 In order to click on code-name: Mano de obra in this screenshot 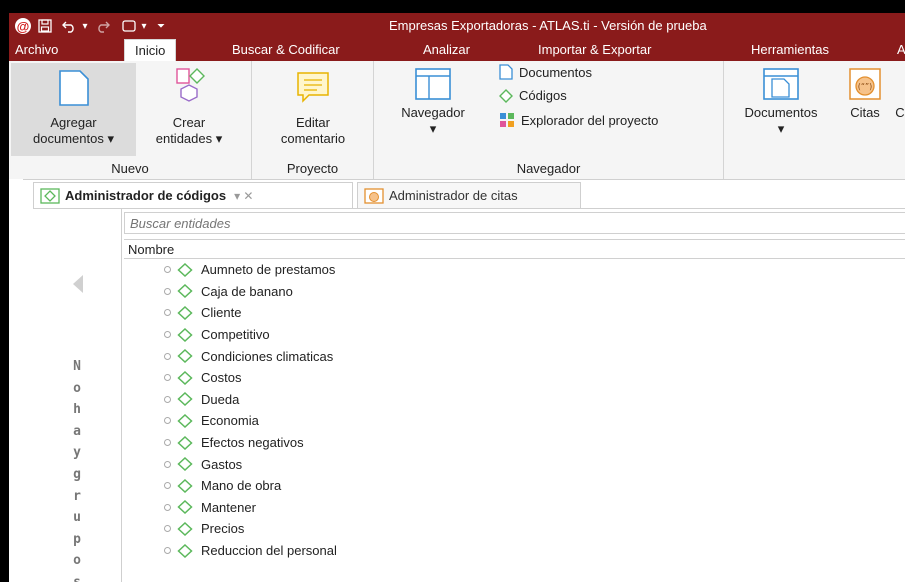, I will do `click(241, 486)`.